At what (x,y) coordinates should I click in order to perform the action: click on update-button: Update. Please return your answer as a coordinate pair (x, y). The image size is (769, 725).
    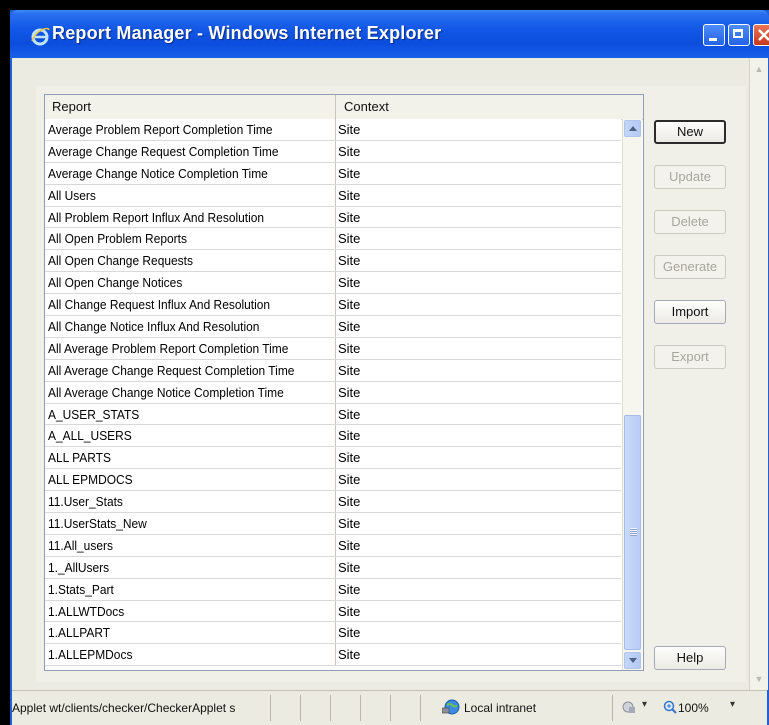
    Looking at the image, I should click on (690, 177).